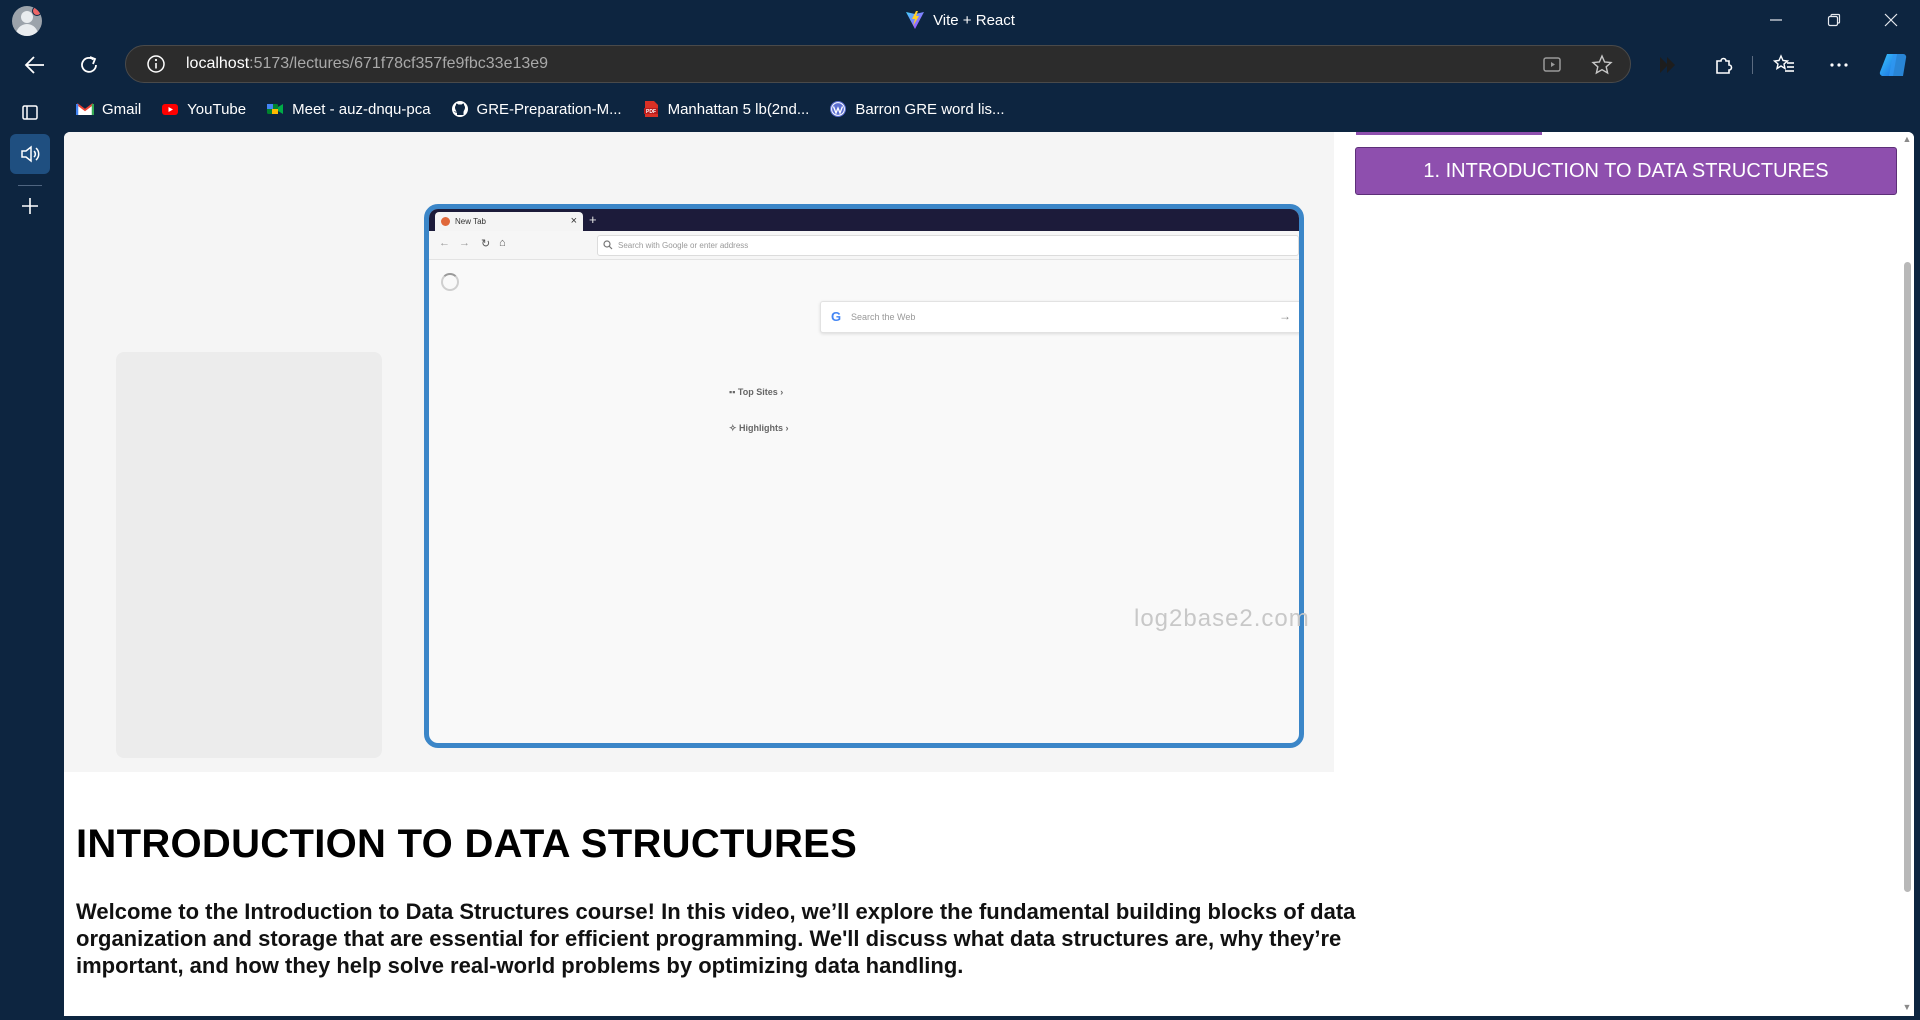  I want to click on favorite-star-icon, so click(1602, 65).